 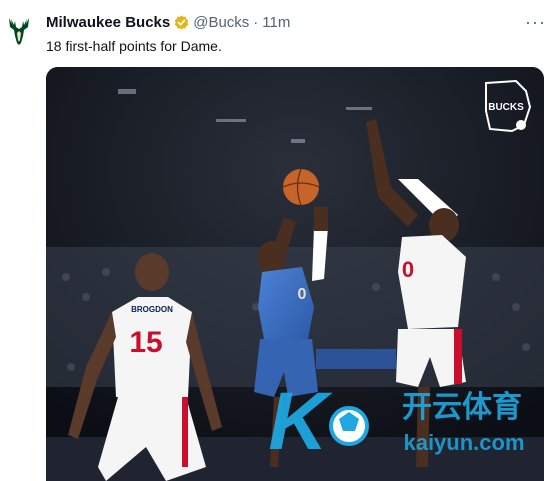 I want to click on tweet-timestamp: 11m, so click(x=276, y=22).